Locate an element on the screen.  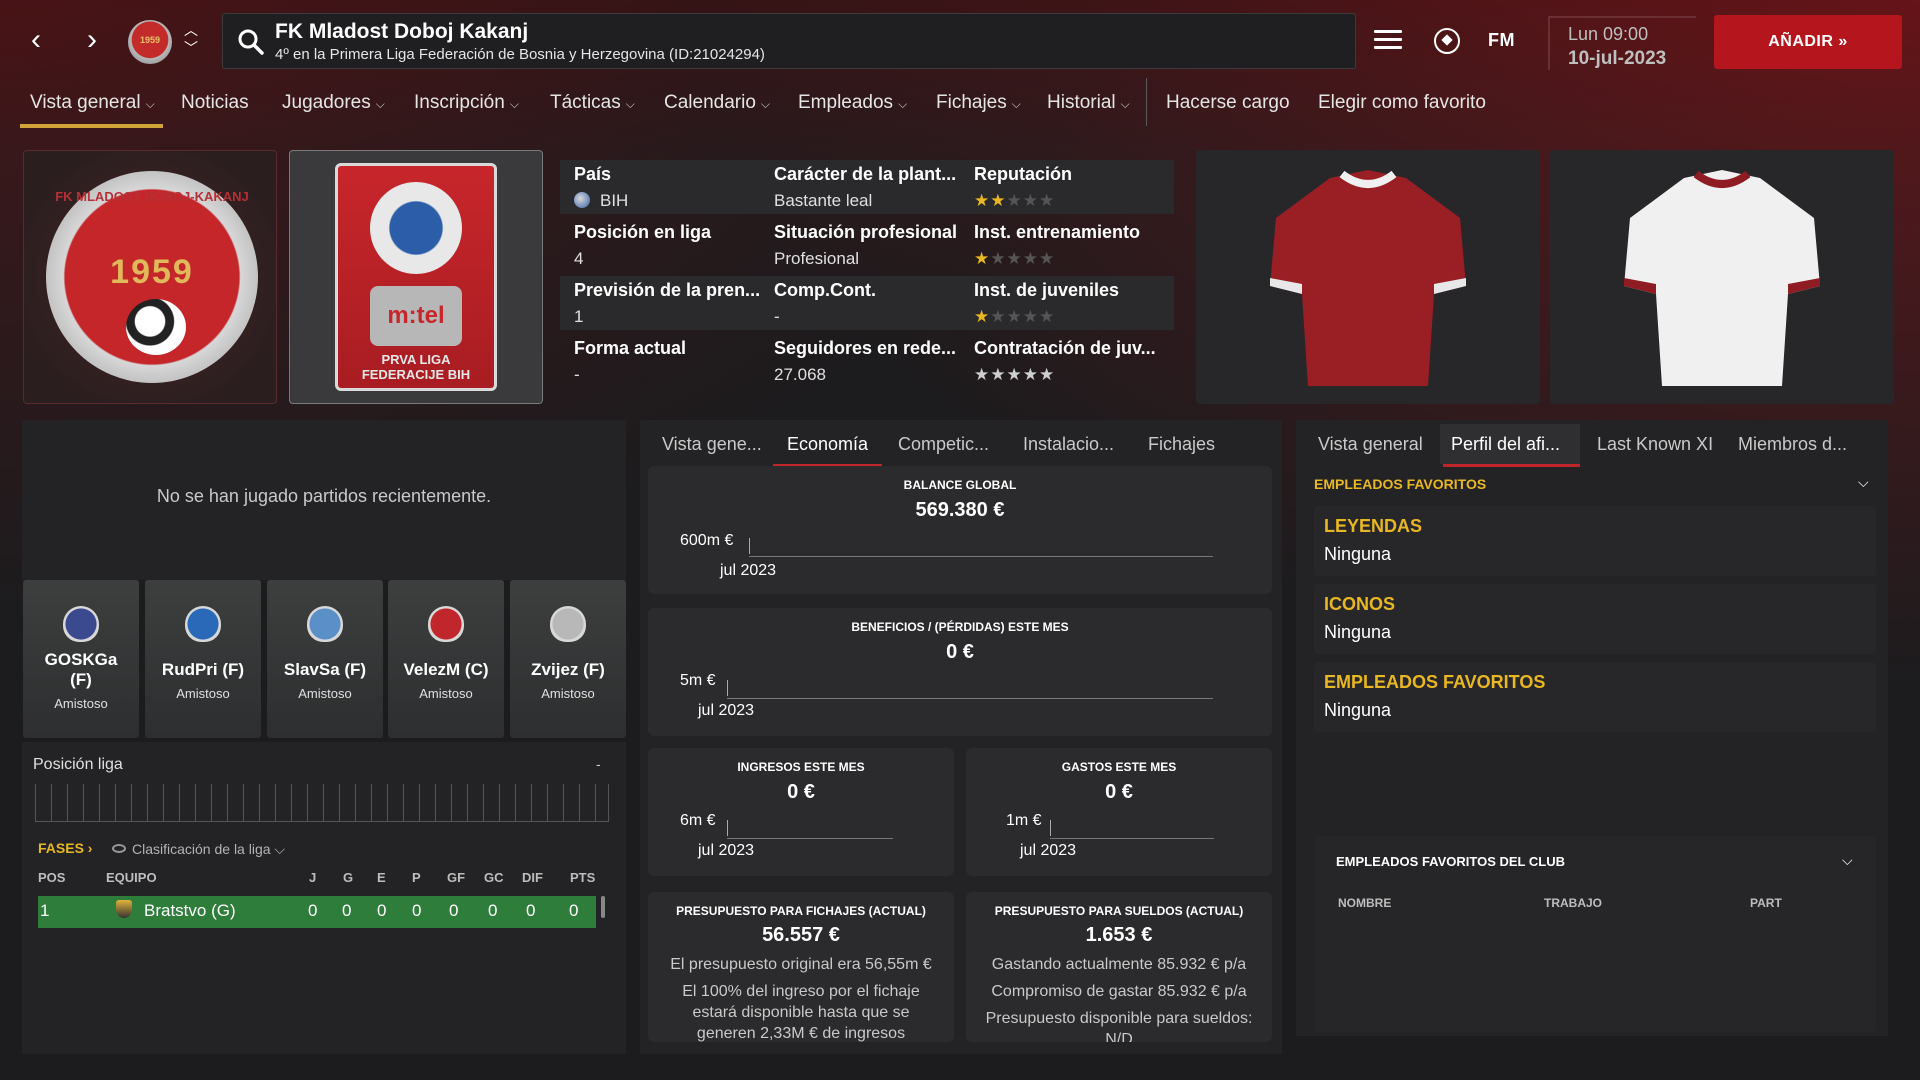
fixture-team: SlavSa (F) is located at coordinates (325, 669).